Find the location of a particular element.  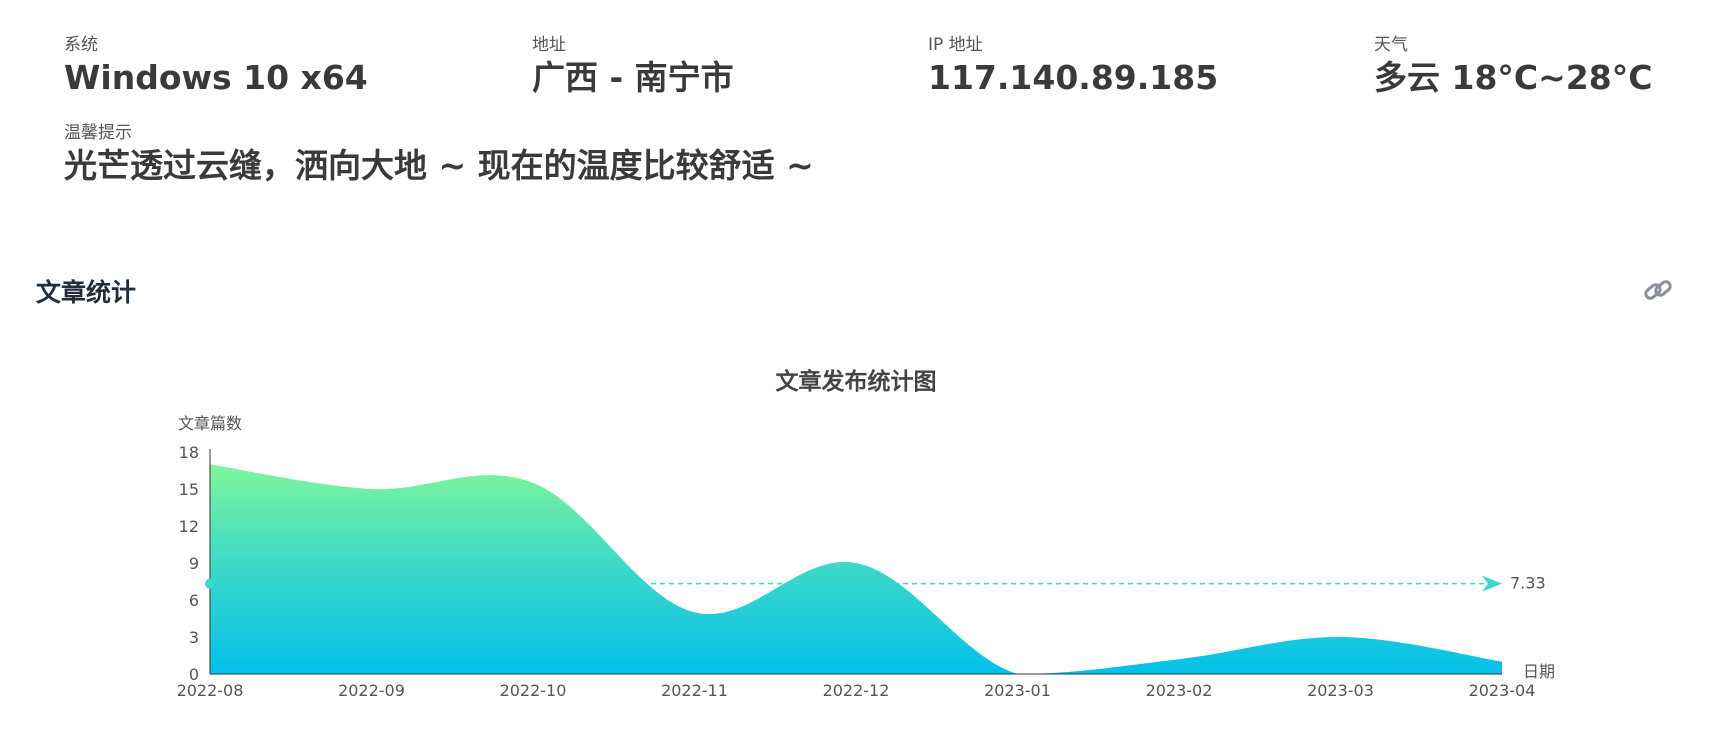

x-tick-label: 2022-08 is located at coordinates (210, 690).